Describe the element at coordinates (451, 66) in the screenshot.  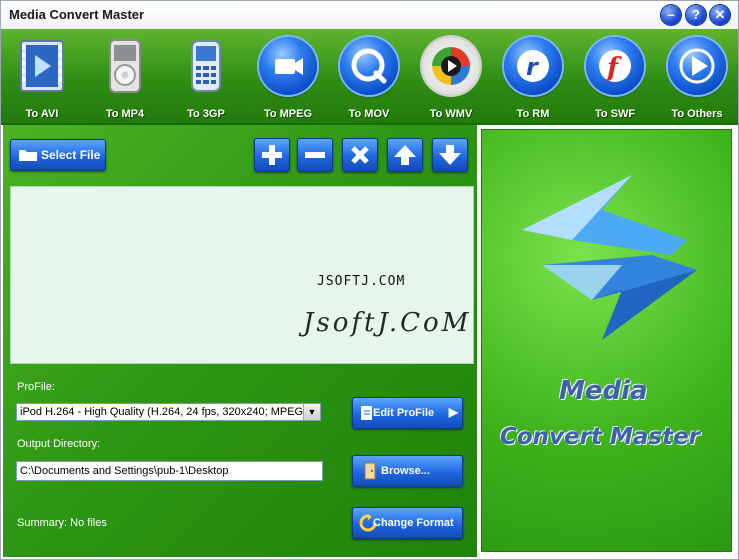
I see `windows-media-icon` at that location.